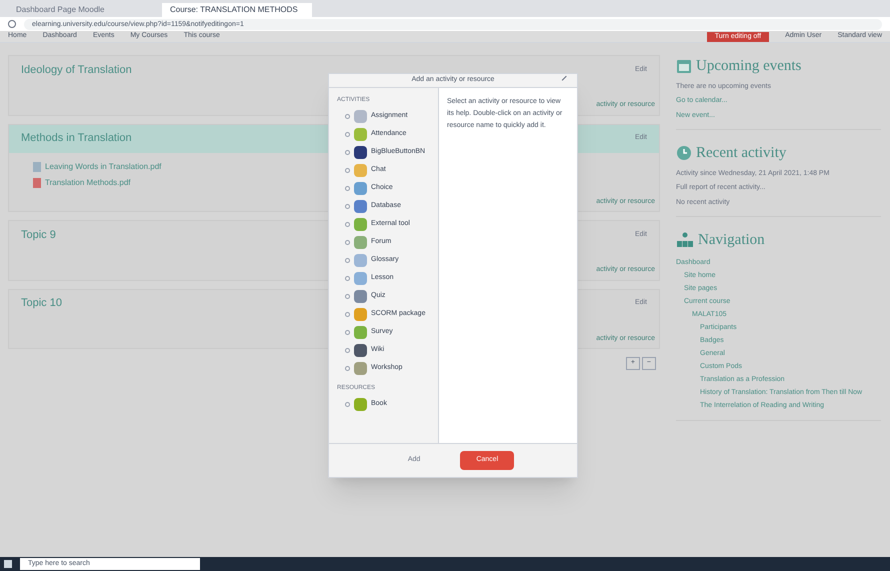 Image resolution: width=890 pixels, height=571 pixels. What do you see at coordinates (685, 240) in the screenshot?
I see `sitemap-icon` at bounding box center [685, 240].